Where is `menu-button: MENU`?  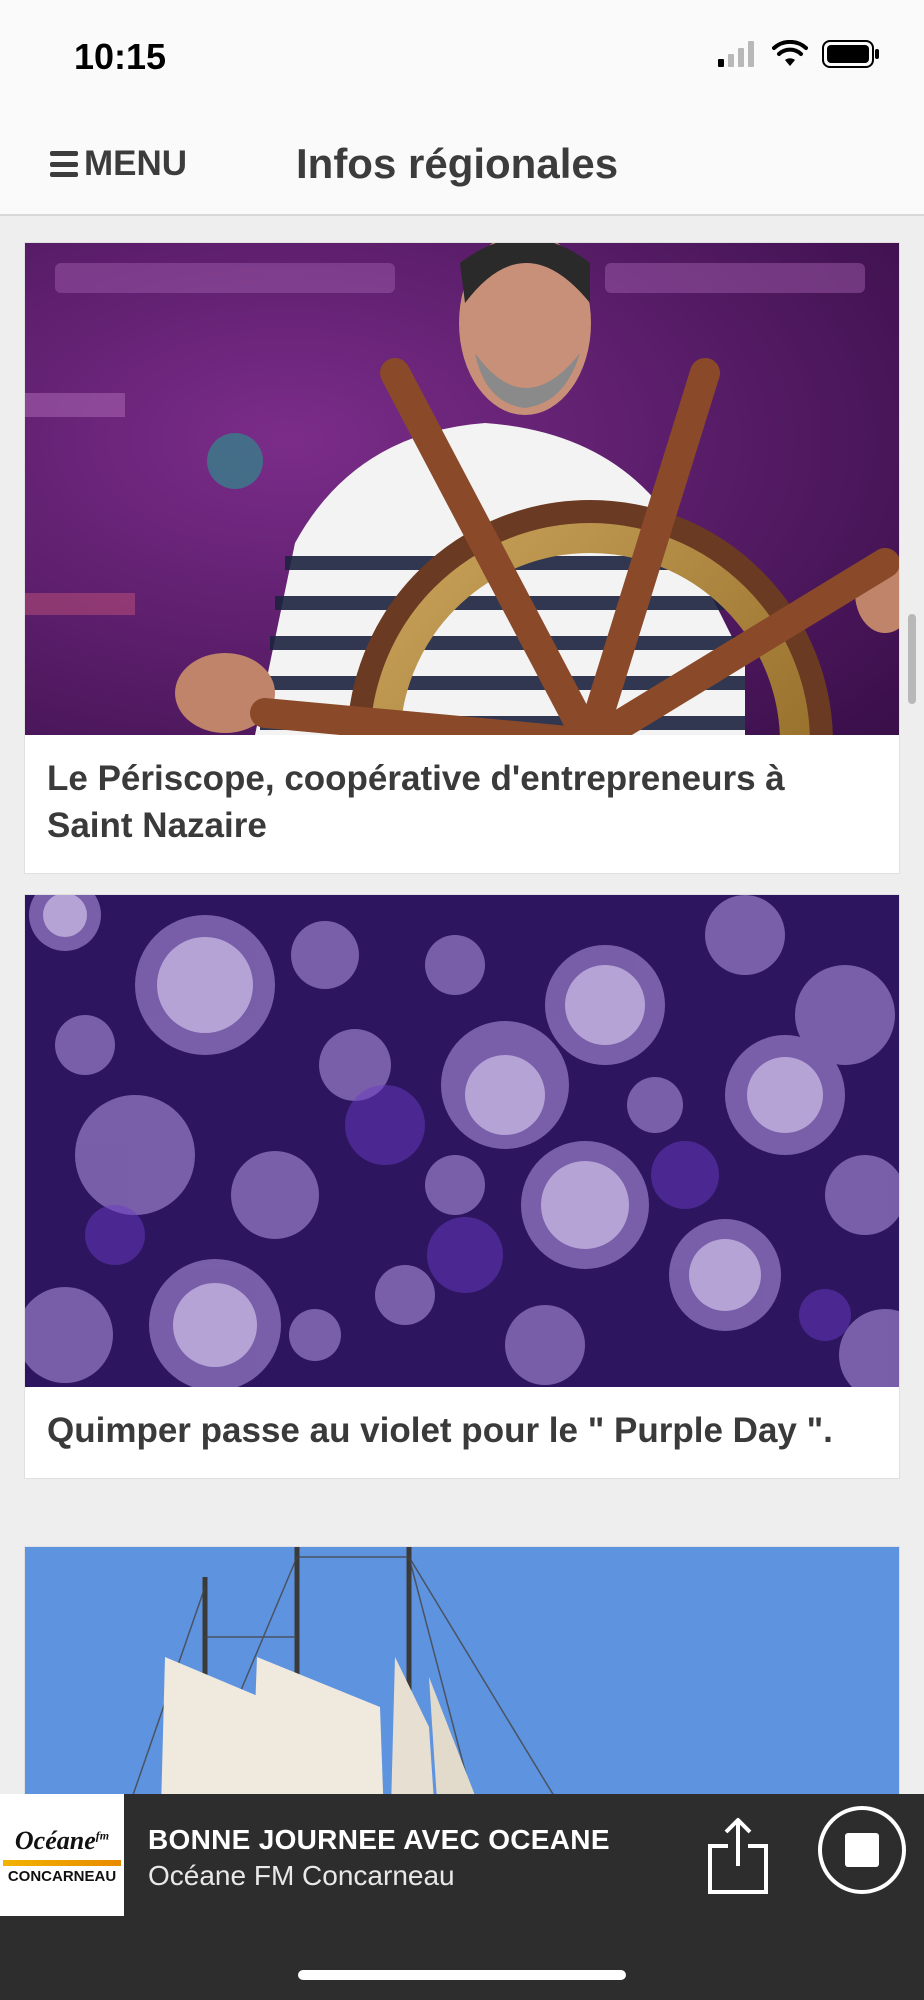 menu-button: MENU is located at coordinates (118, 164).